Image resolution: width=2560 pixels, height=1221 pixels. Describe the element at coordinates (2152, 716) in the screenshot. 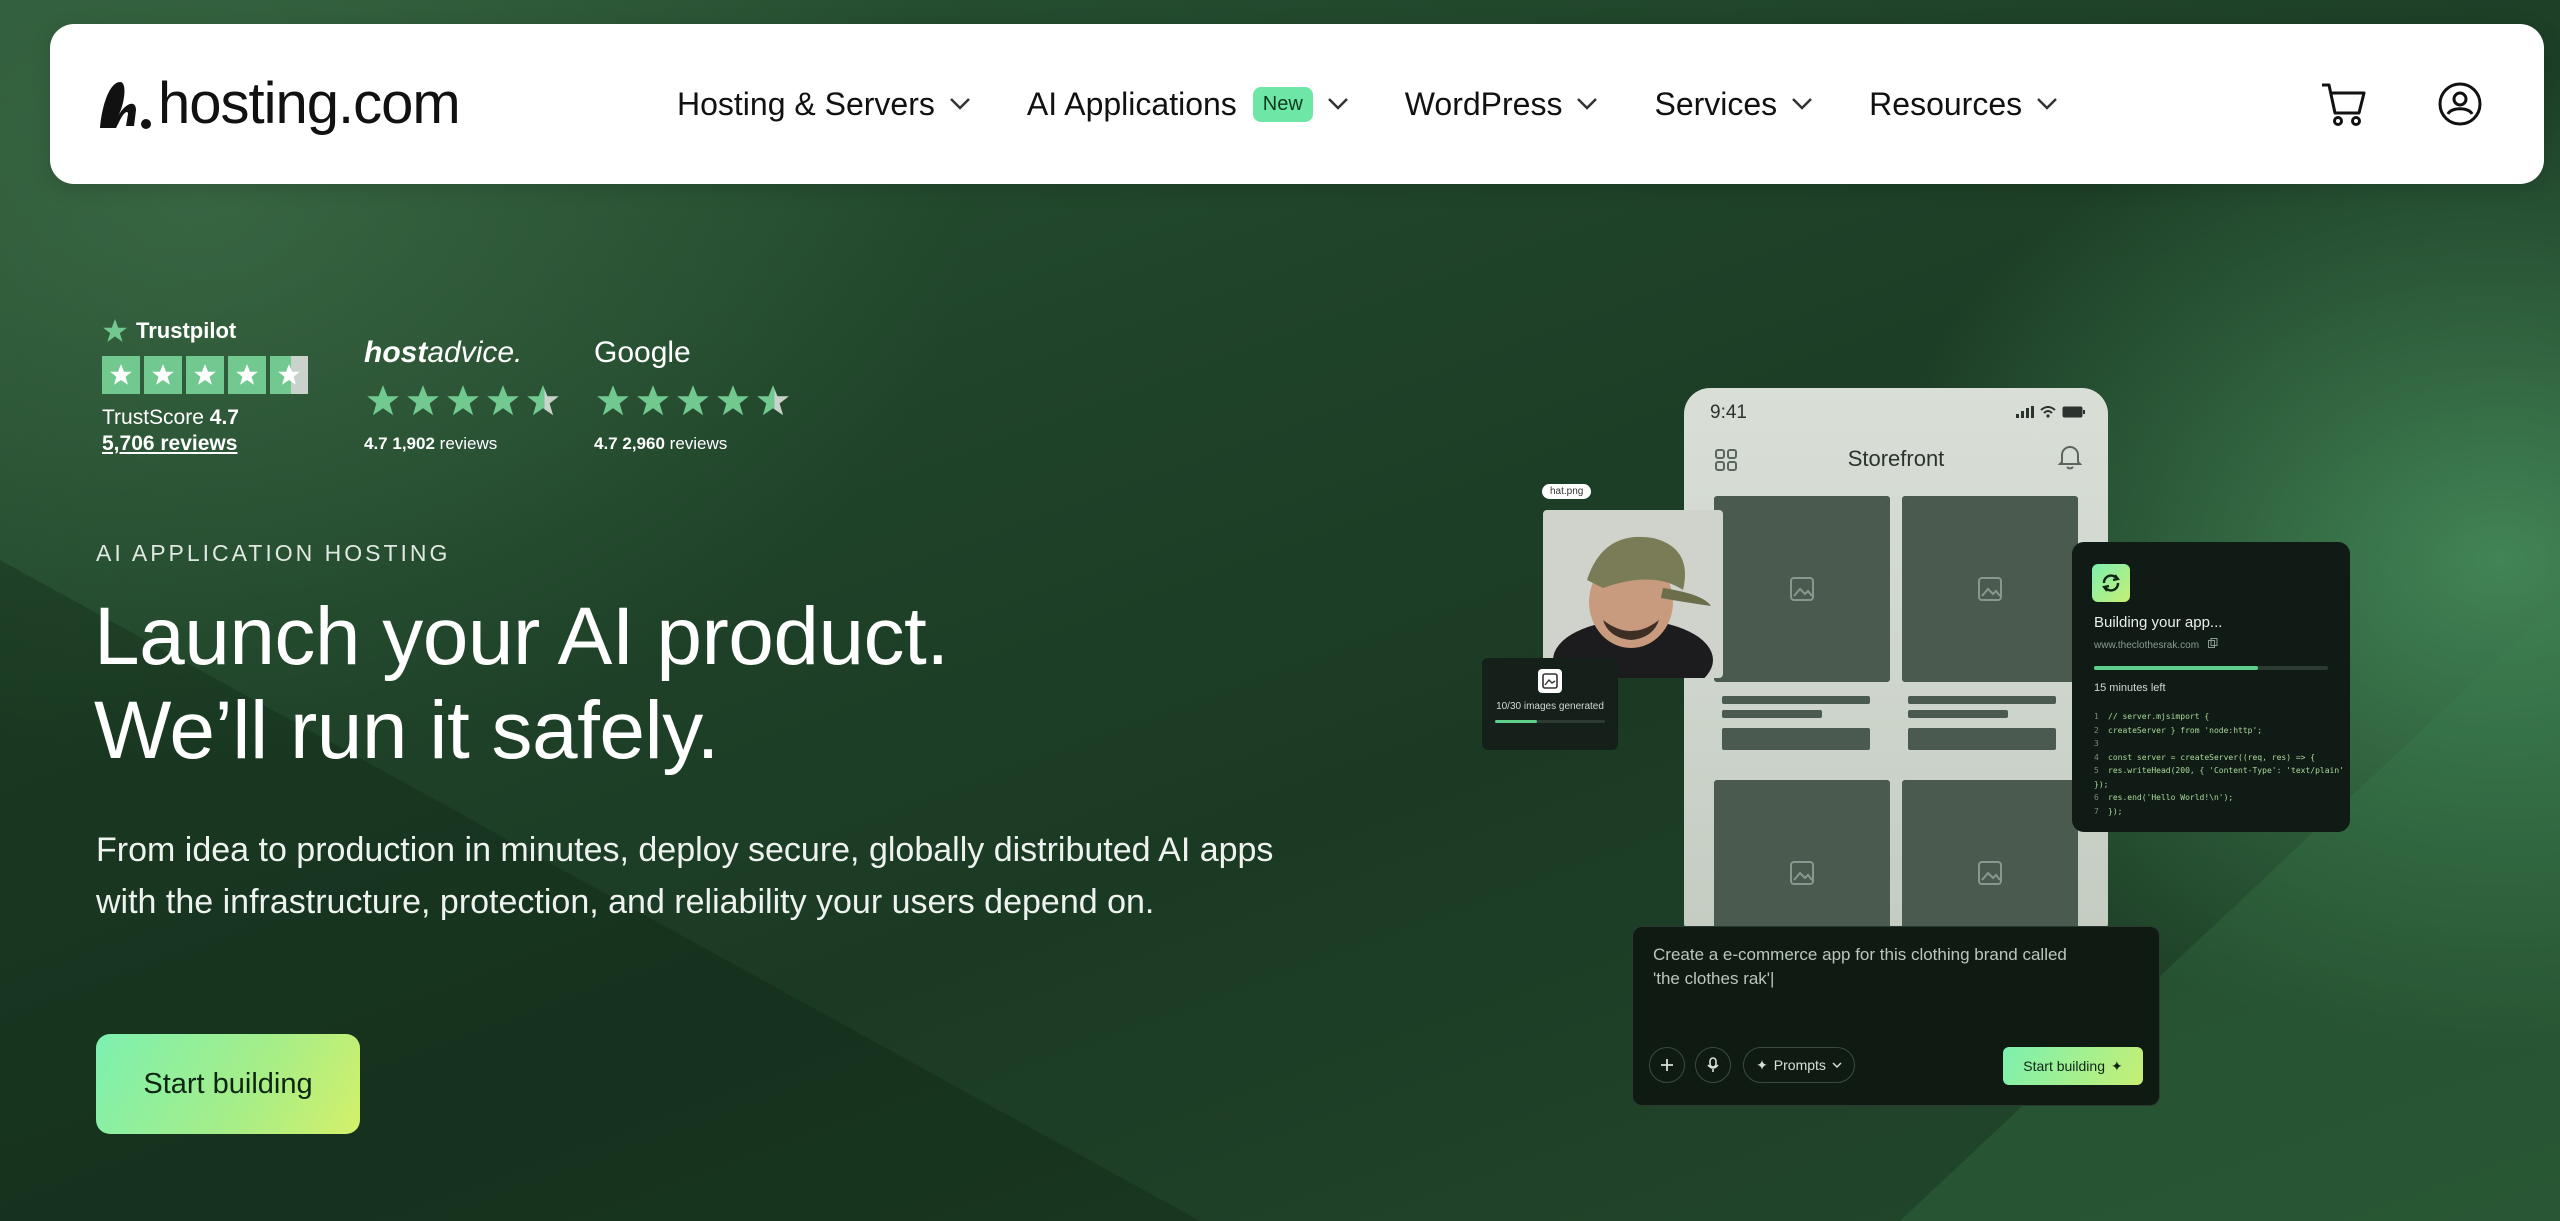

I see `code-line: 1// server.mjsimport {` at that location.